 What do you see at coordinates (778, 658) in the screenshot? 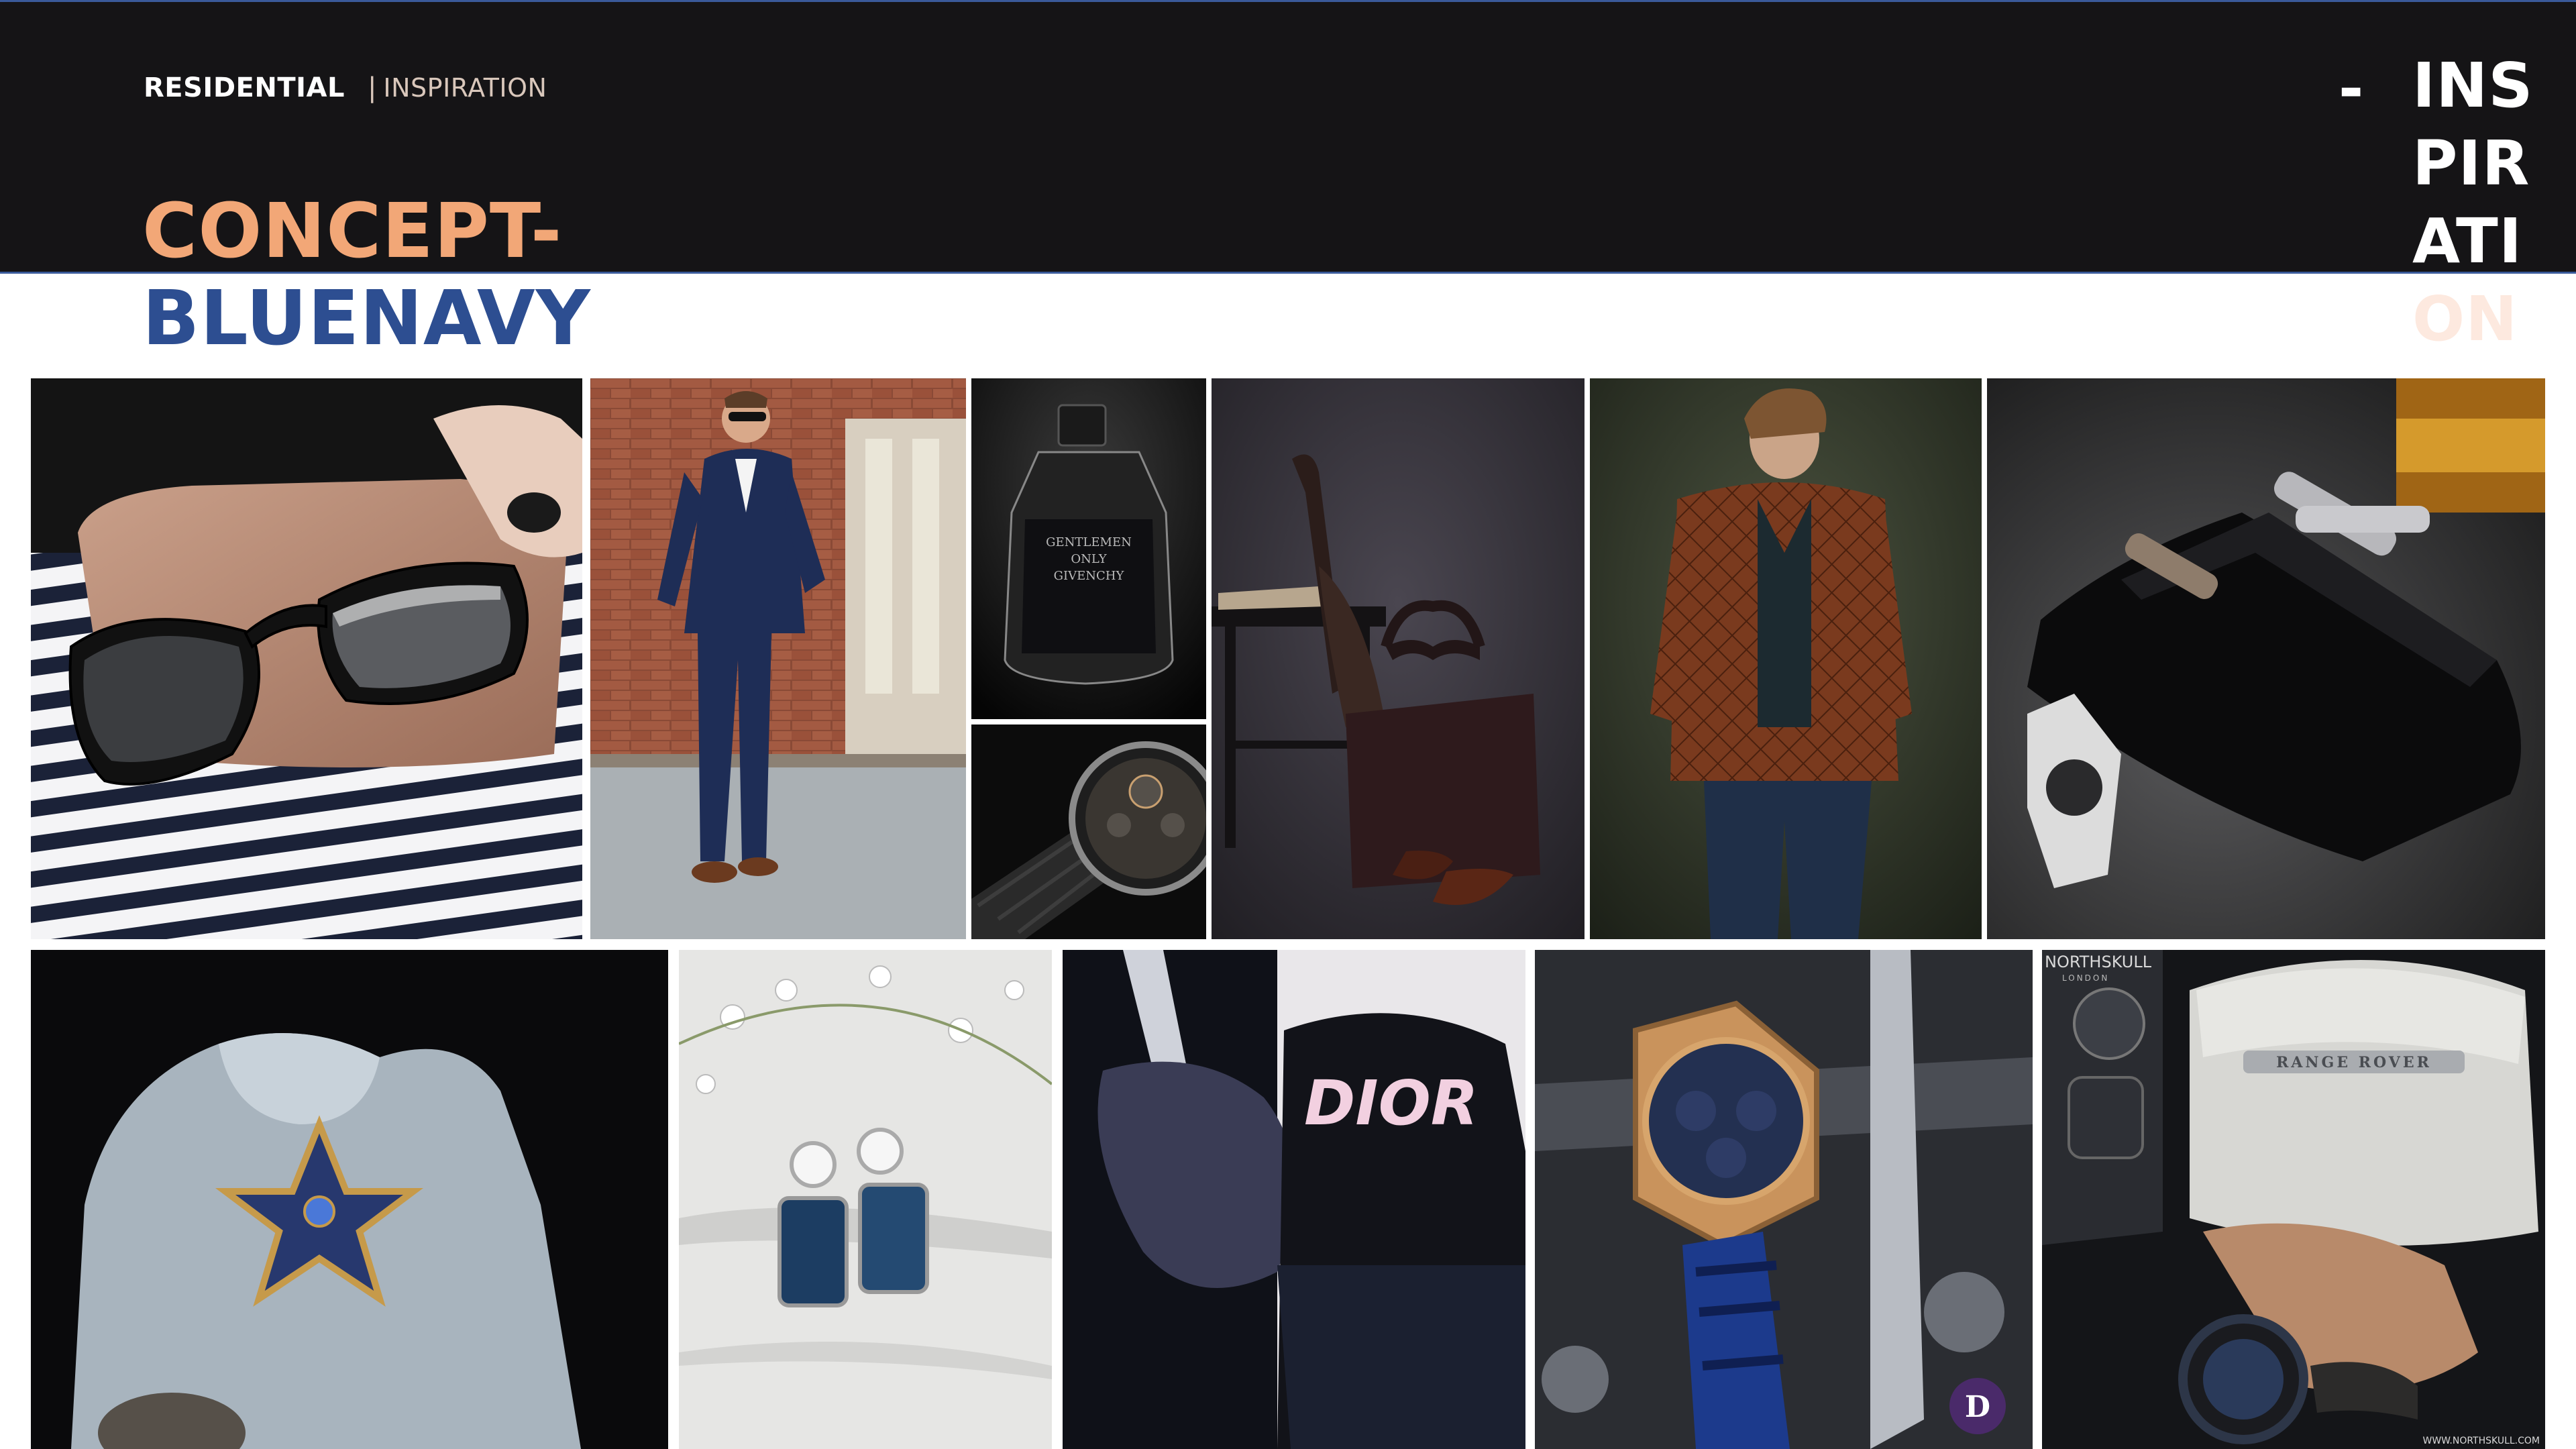
I see `photo-navy-suit-man` at bounding box center [778, 658].